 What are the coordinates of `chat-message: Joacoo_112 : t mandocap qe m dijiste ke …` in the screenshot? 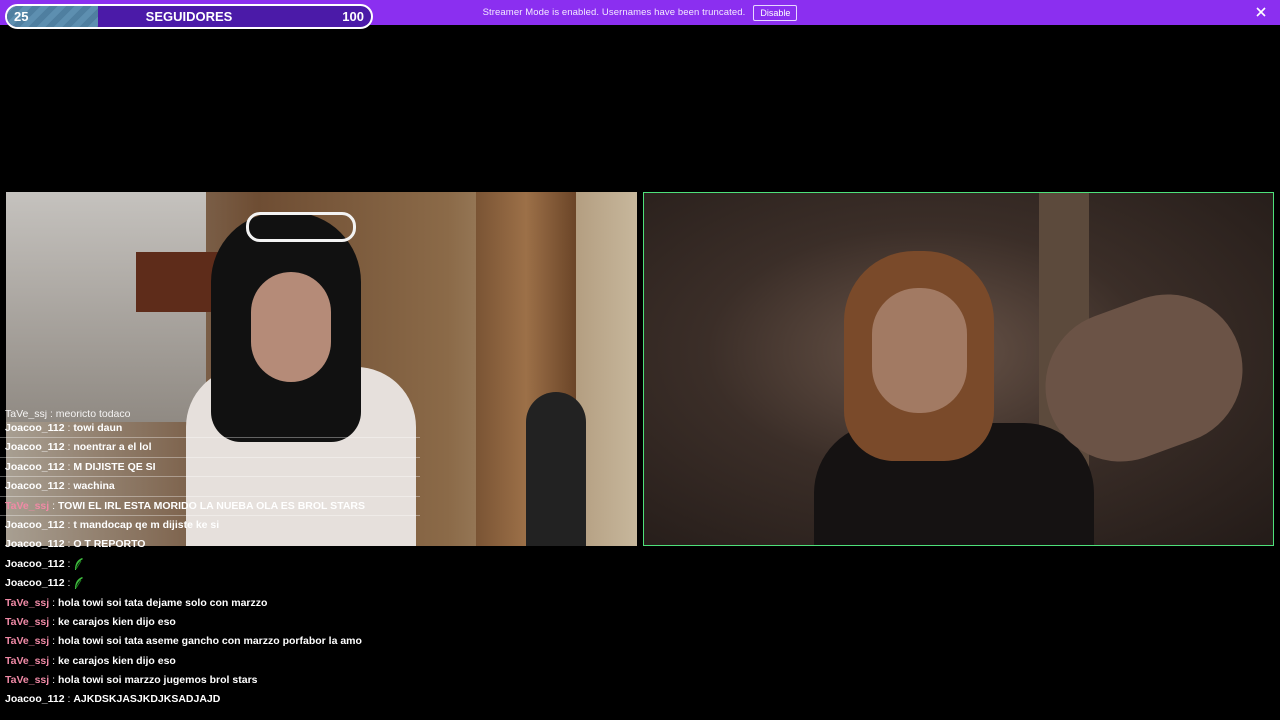 It's located at (210, 525).